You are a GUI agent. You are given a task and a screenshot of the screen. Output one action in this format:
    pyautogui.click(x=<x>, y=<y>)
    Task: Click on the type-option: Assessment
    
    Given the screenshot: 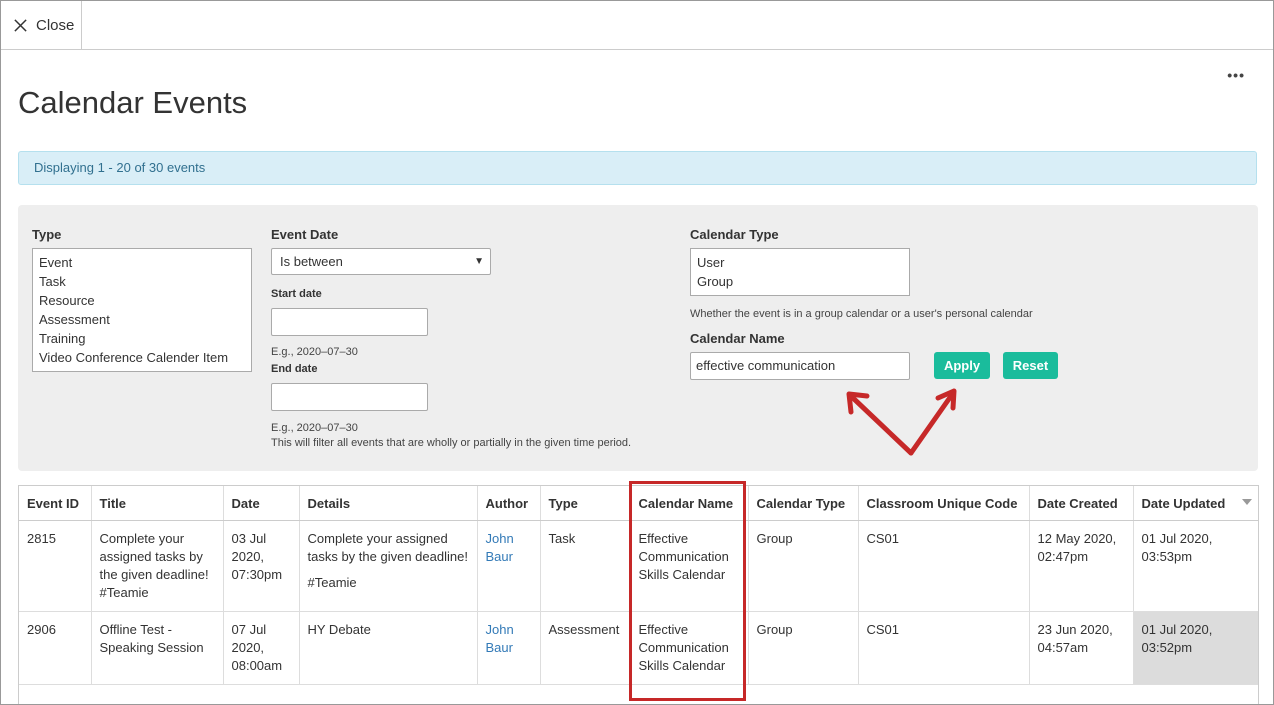 What is the action you would take?
    pyautogui.click(x=142, y=319)
    